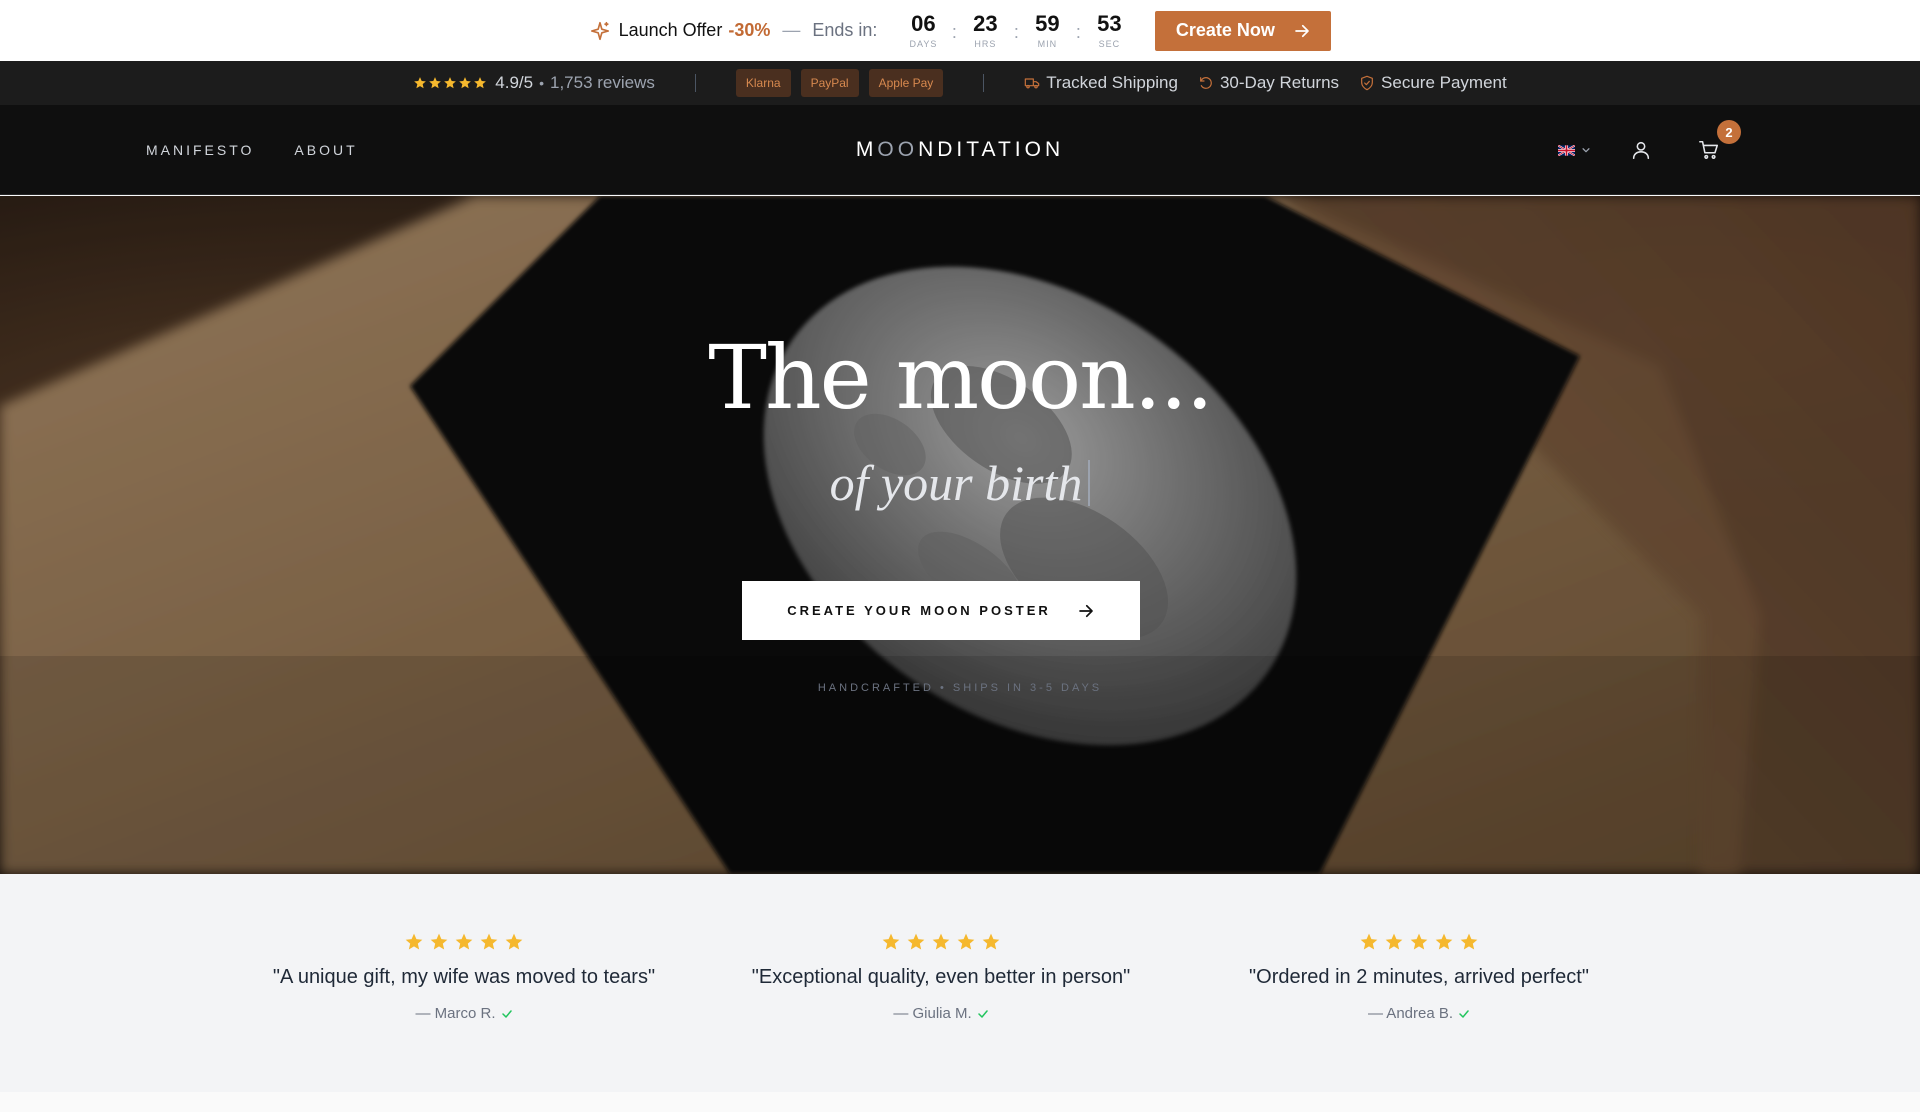 The height and width of the screenshot is (1112, 1920). What do you see at coordinates (985, 44) in the screenshot?
I see `countdown-unit: HRS` at bounding box center [985, 44].